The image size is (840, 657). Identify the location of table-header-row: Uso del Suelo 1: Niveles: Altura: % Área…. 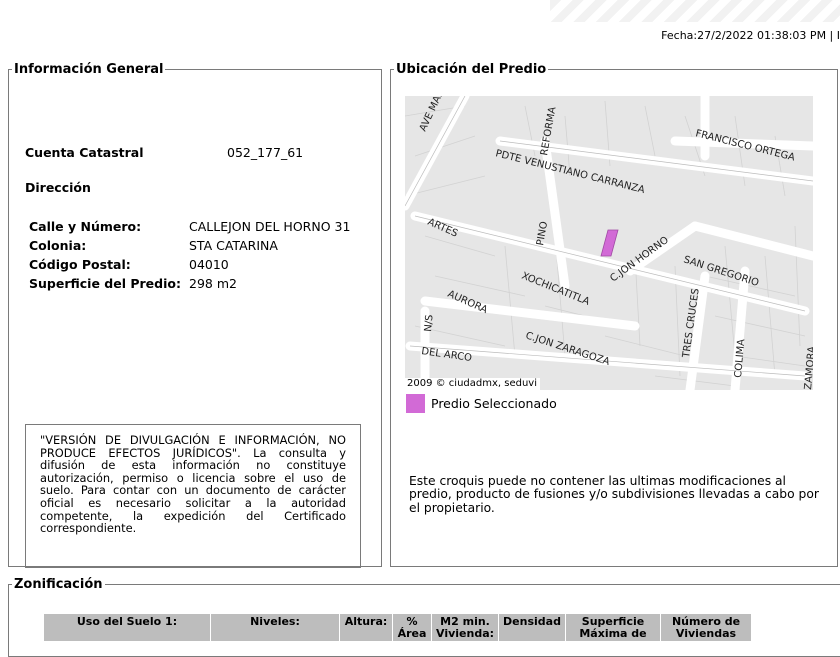
(398, 627).